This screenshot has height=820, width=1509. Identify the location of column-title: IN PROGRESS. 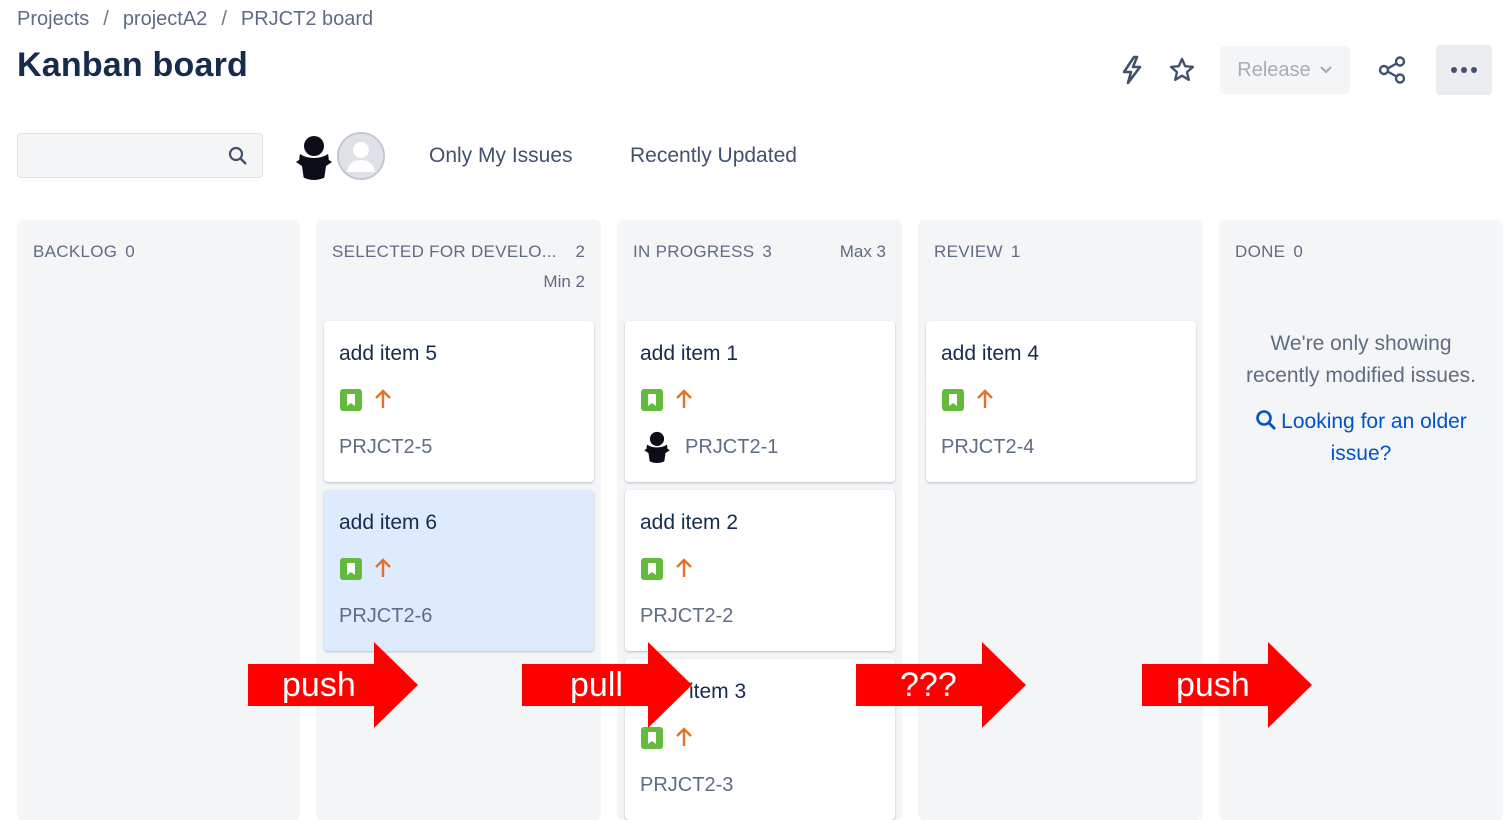
(694, 251).